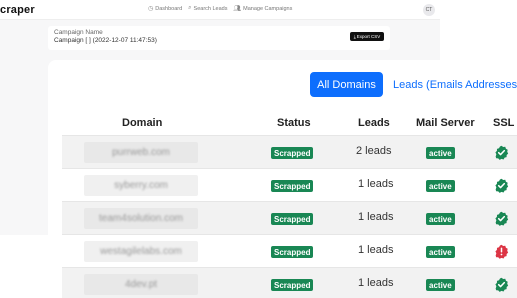 Image resolution: width=517 pixels, height=298 pixels. I want to click on domain-name: purrweb.com, so click(141, 152).